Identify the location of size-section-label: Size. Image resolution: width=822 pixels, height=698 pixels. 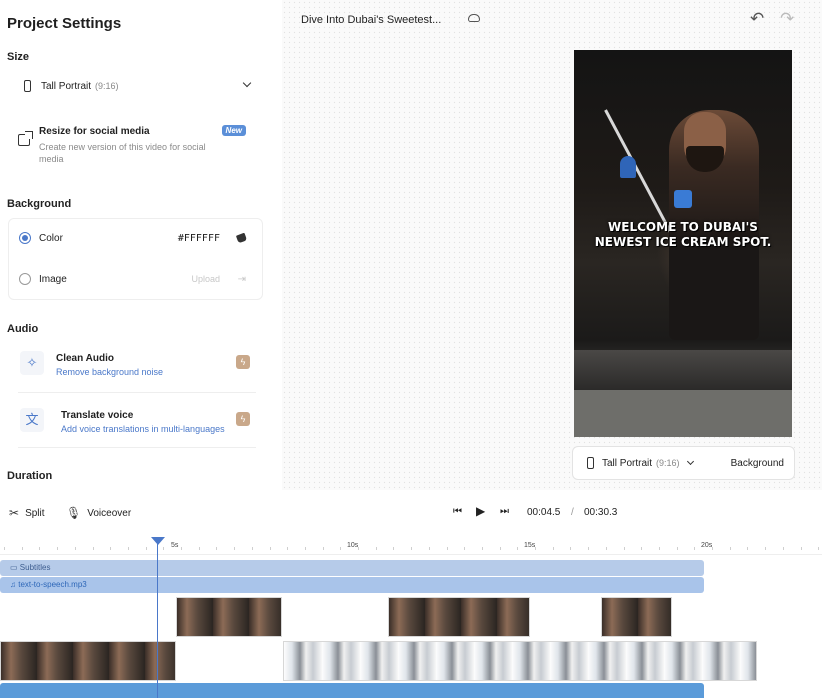
(18, 57).